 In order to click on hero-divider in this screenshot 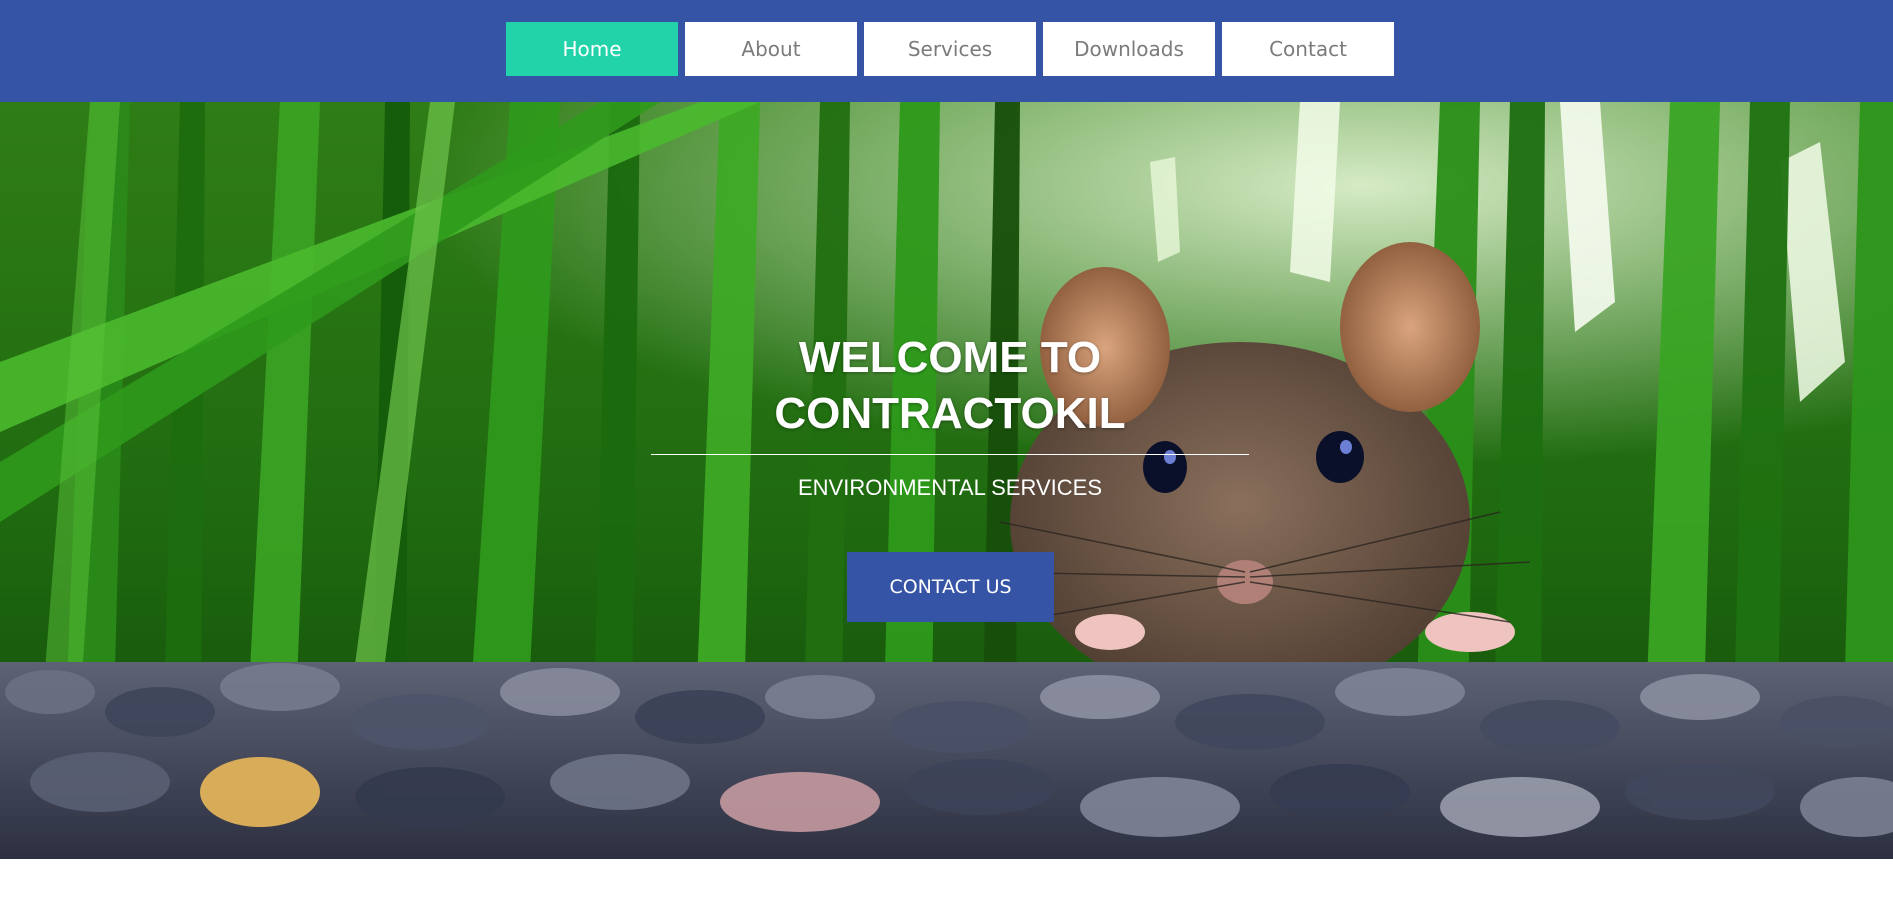, I will do `click(950, 454)`.